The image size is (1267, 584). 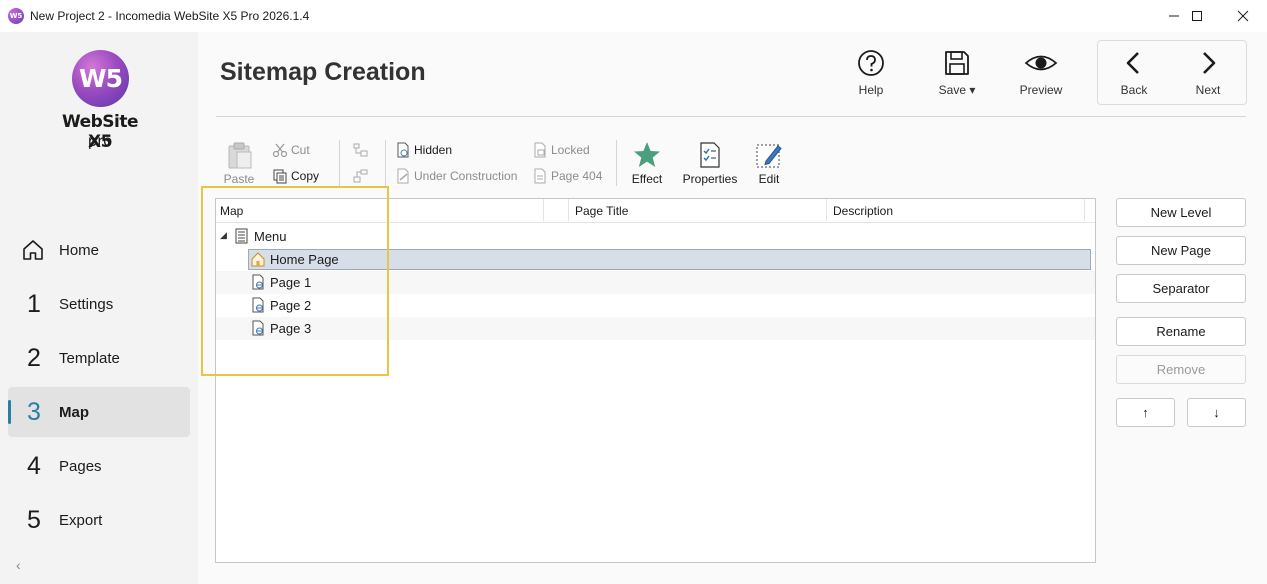 What do you see at coordinates (34, 357) in the screenshot?
I see `step-number: 2` at bounding box center [34, 357].